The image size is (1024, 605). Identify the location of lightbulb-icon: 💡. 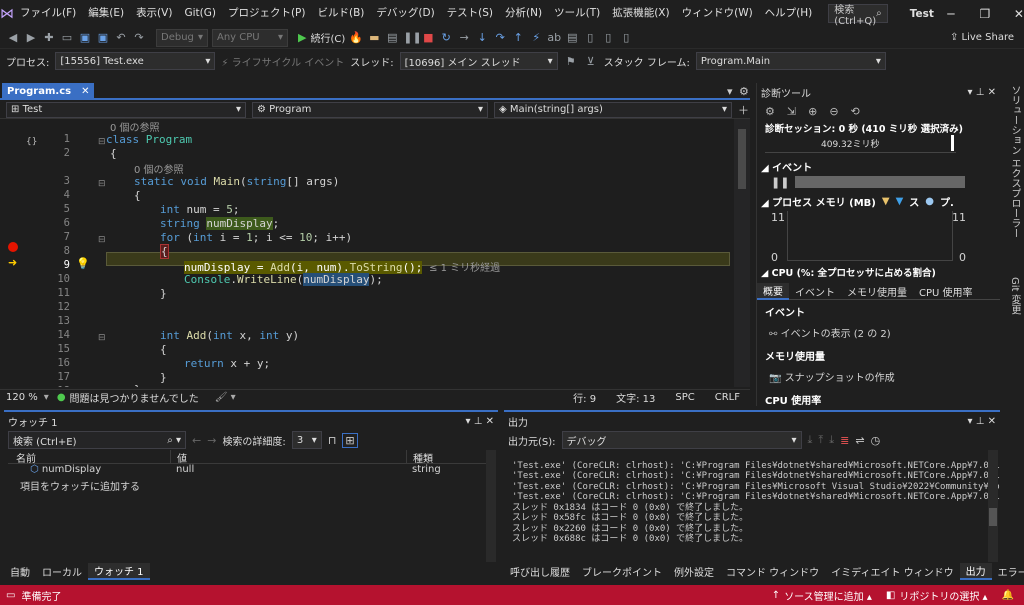
(83, 263).